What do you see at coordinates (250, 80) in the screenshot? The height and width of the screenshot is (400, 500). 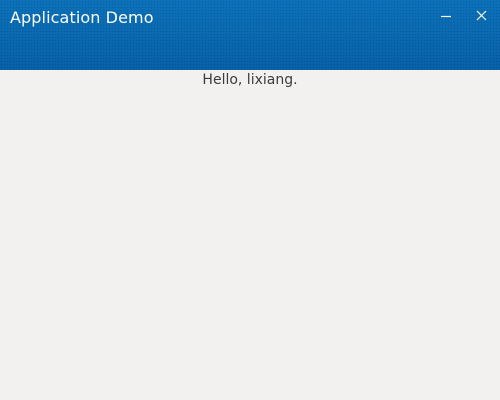 I see `greeting-label: Hello, lixiang.` at bounding box center [250, 80].